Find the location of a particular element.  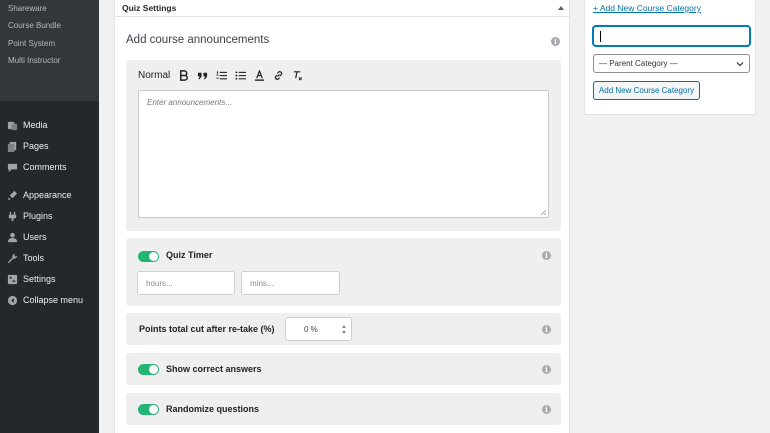

mins-input is located at coordinates (290, 283).